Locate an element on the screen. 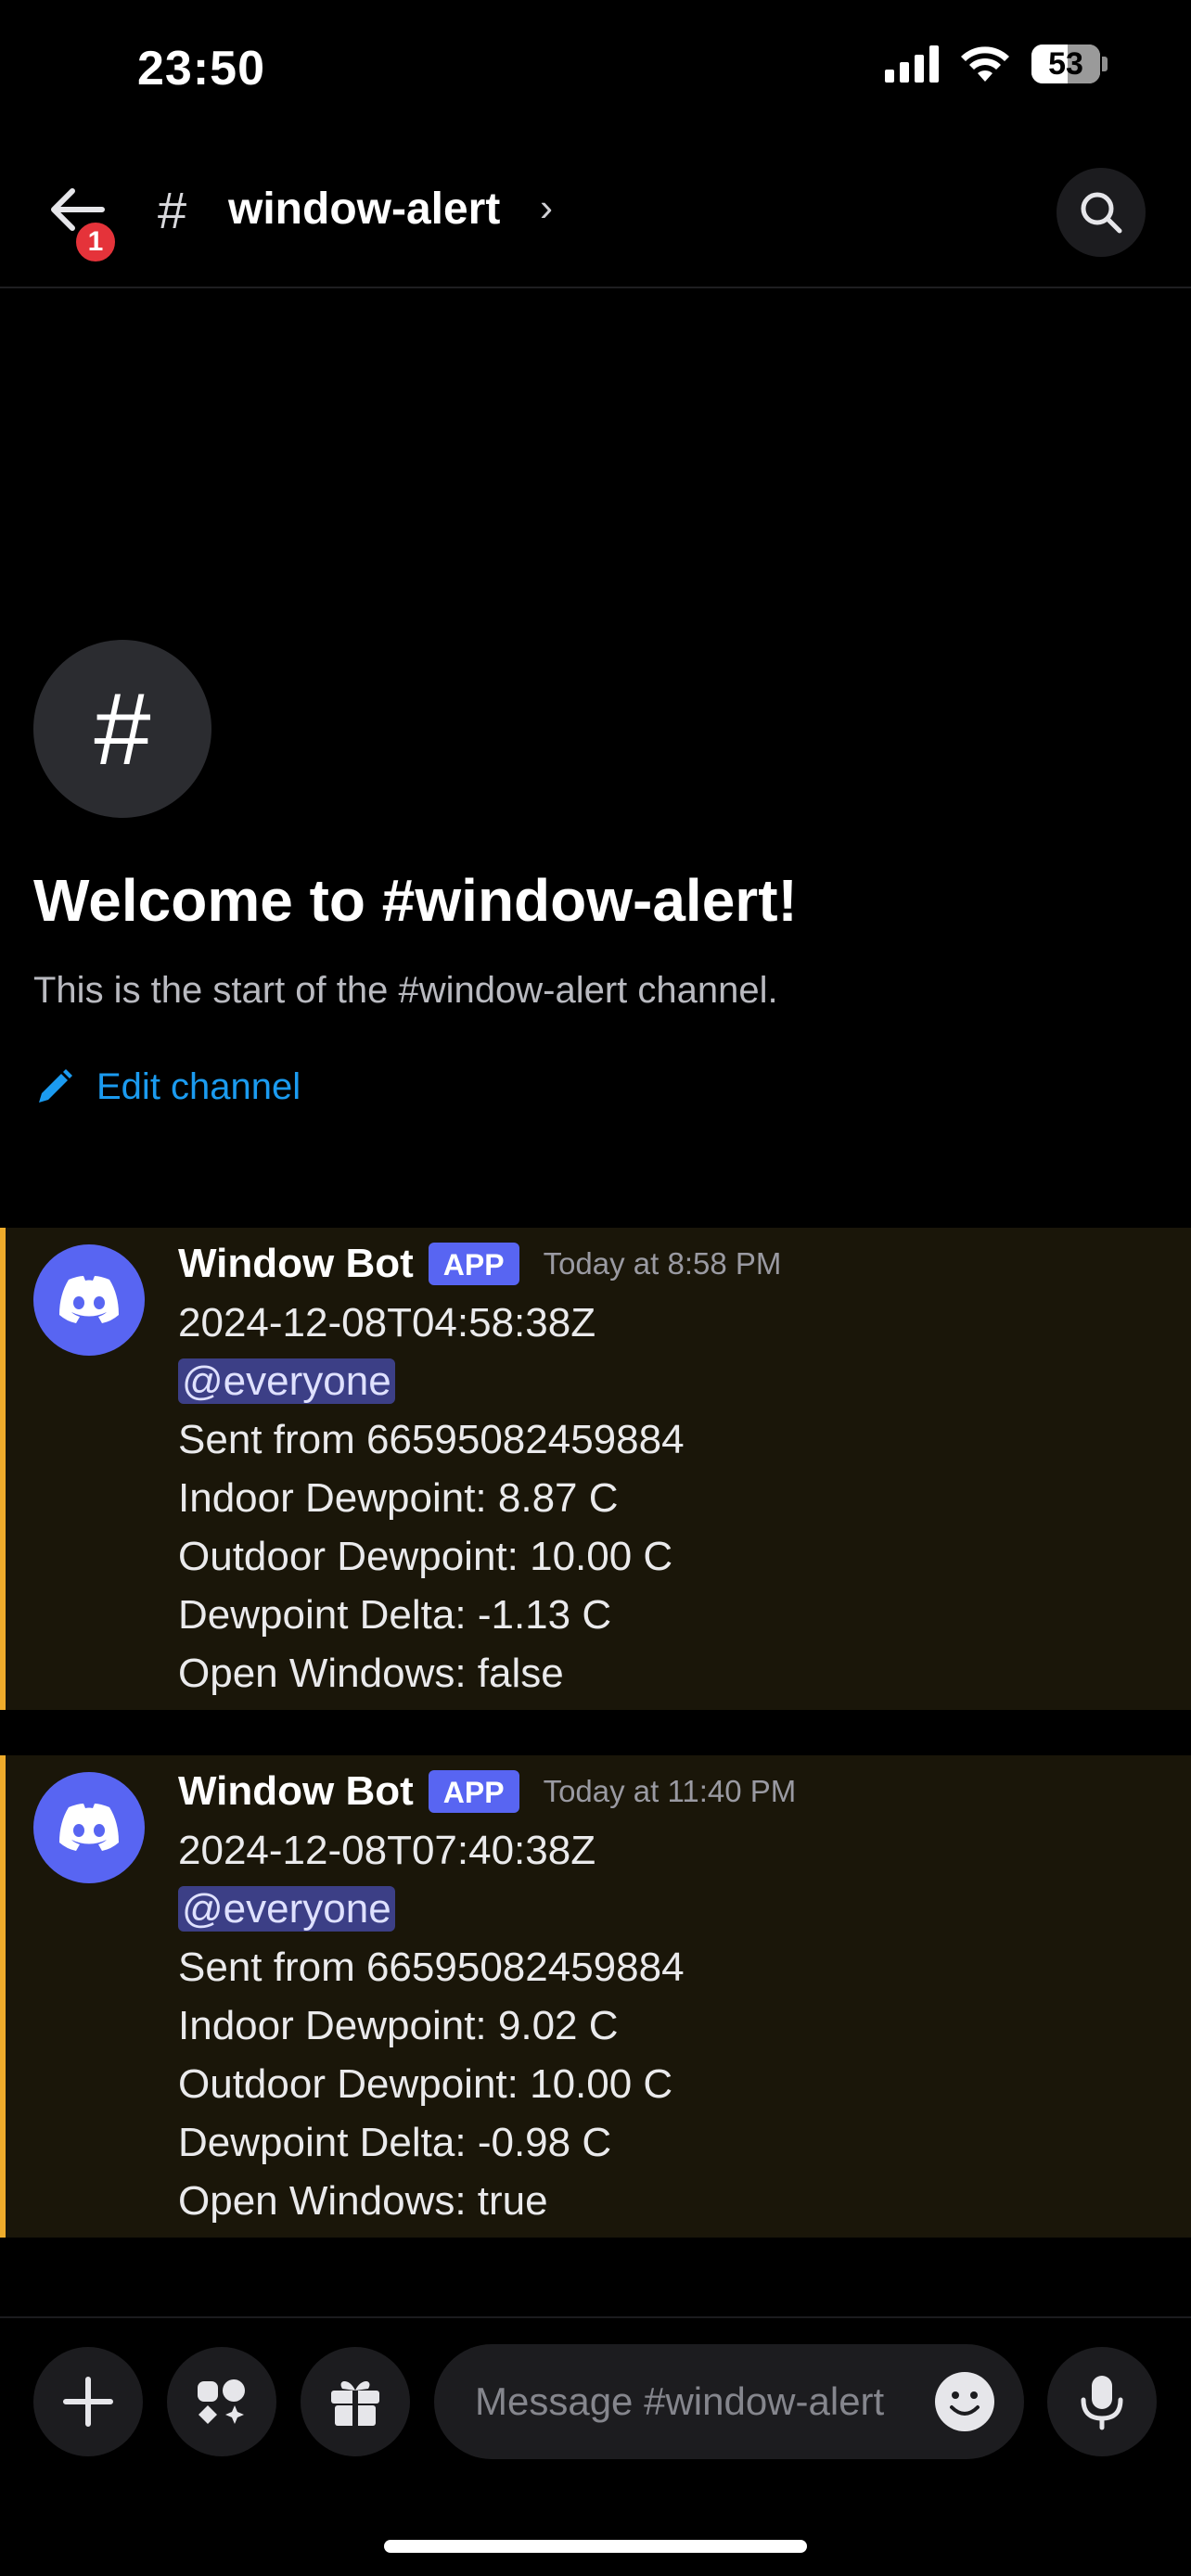  status-icons: 53 is located at coordinates (996, 64).